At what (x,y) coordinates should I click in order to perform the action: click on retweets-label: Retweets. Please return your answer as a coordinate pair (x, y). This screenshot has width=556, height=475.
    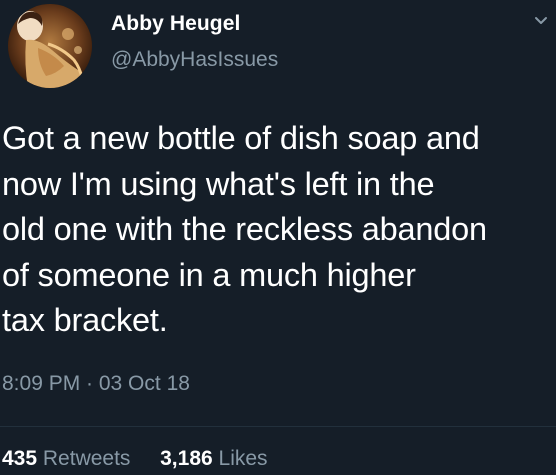
    Looking at the image, I should click on (86, 458).